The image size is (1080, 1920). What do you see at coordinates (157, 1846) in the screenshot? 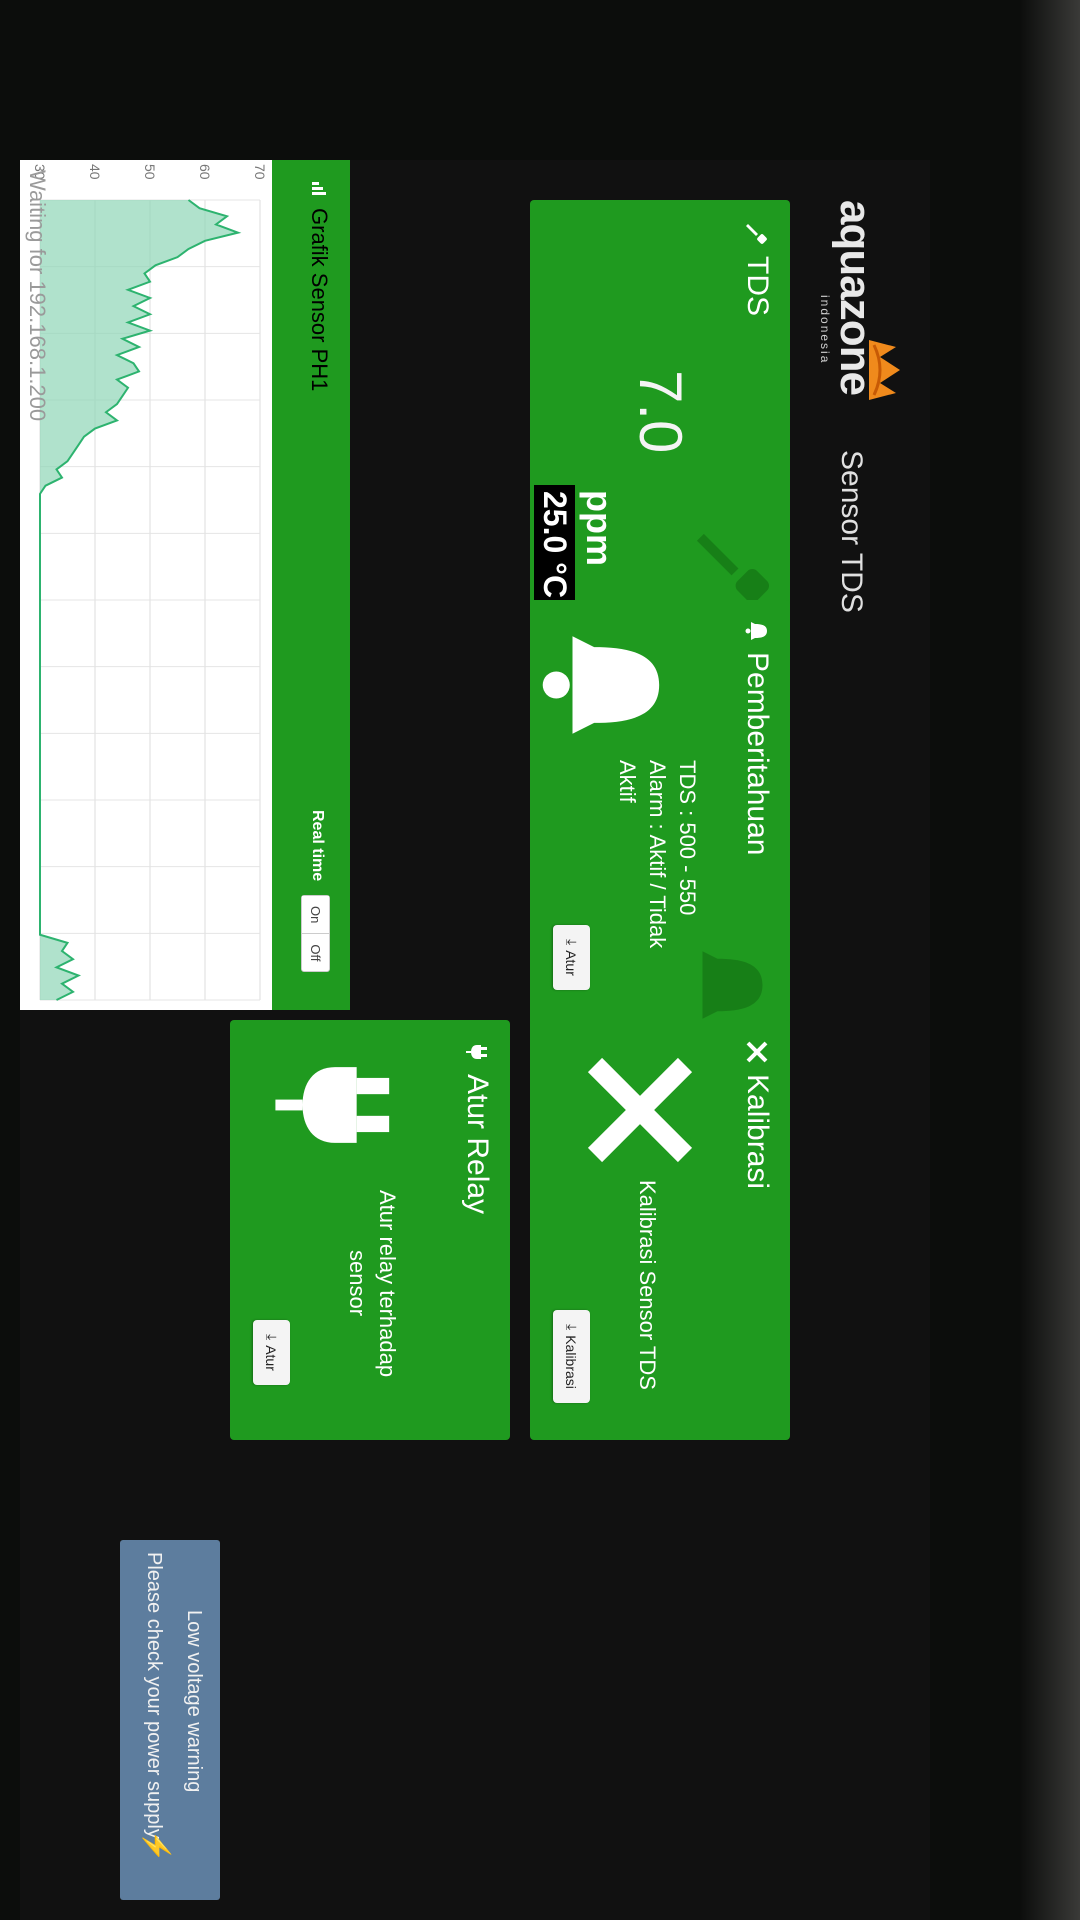
I see `lightning-icon: ⚡` at bounding box center [157, 1846].